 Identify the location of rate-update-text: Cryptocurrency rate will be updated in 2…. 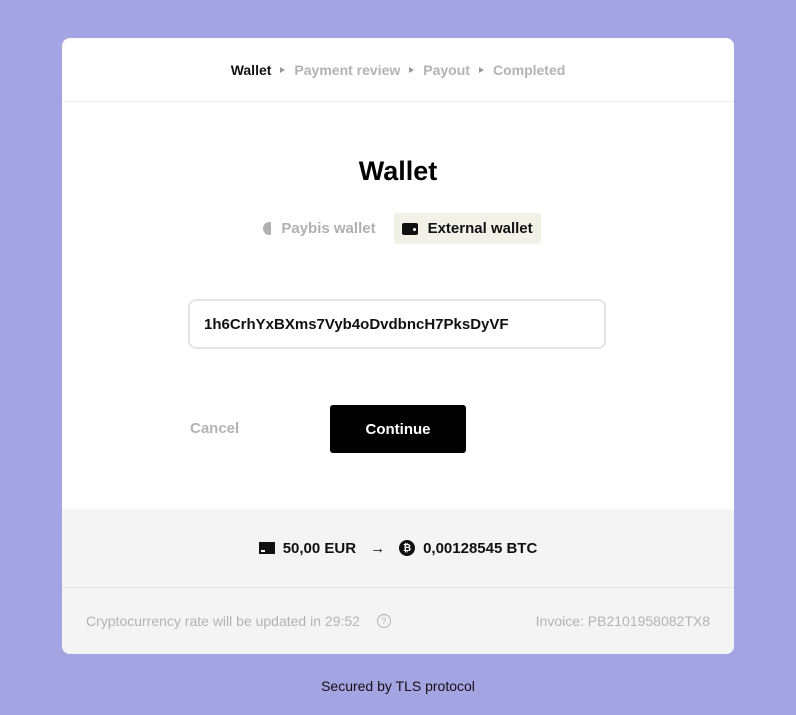
(223, 621).